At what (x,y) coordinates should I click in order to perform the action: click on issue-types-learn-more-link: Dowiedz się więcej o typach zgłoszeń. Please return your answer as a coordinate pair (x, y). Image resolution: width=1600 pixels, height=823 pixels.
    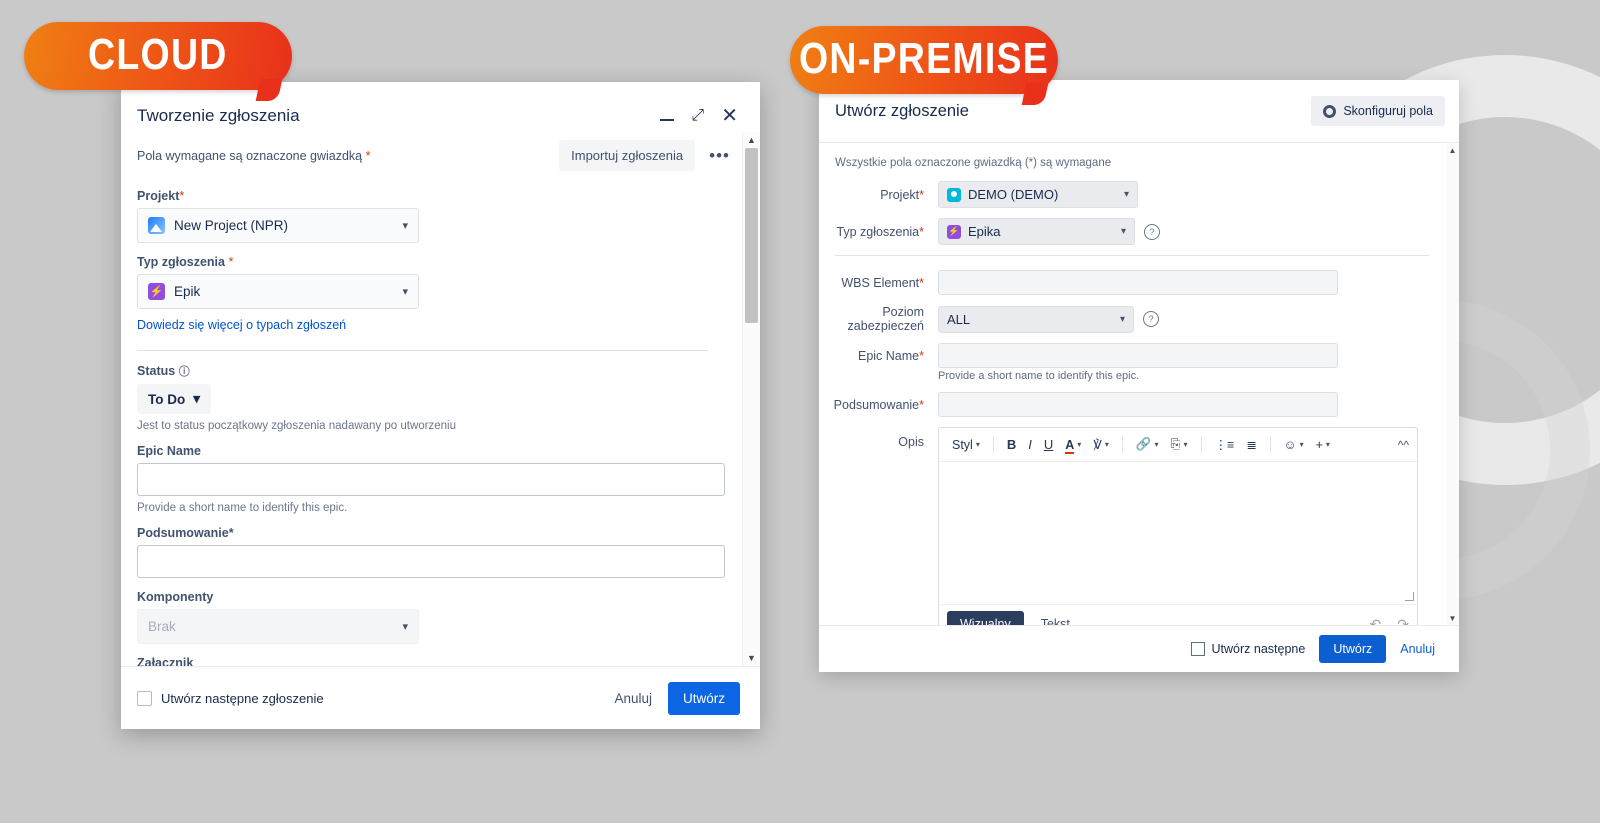
    Looking at the image, I should click on (241, 325).